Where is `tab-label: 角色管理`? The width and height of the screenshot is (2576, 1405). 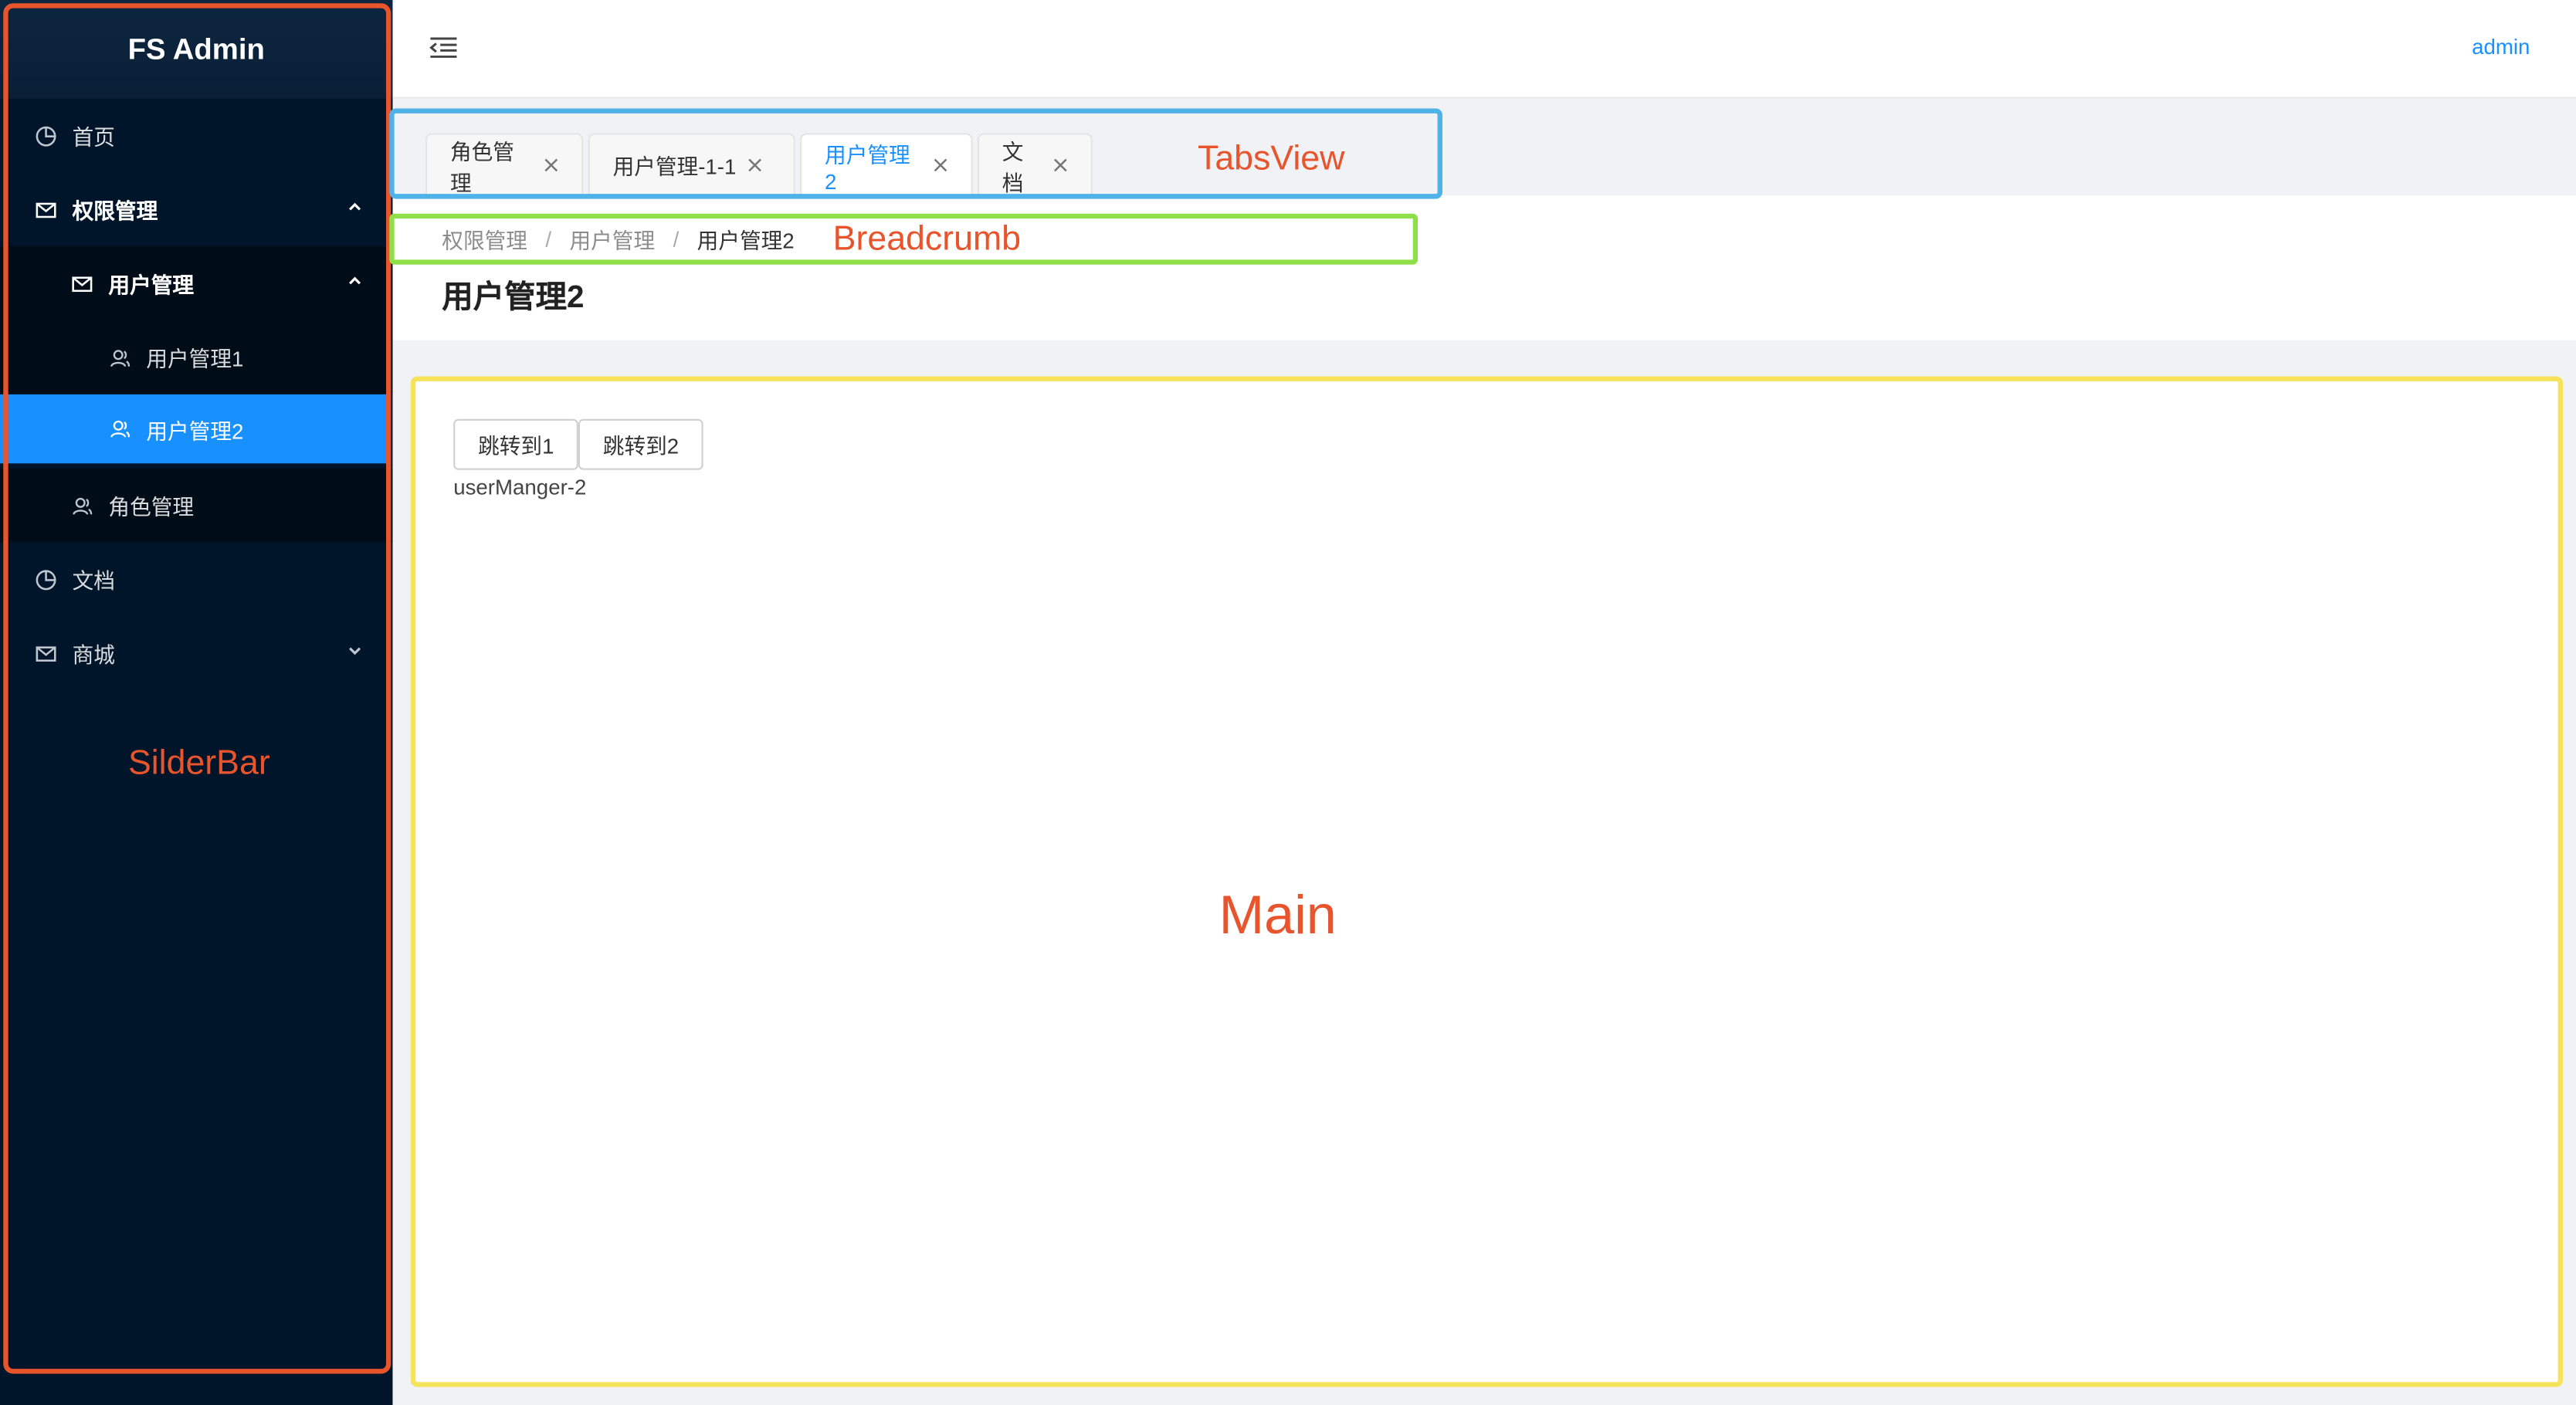 tab-label: 角色管理 is located at coordinates (481, 166).